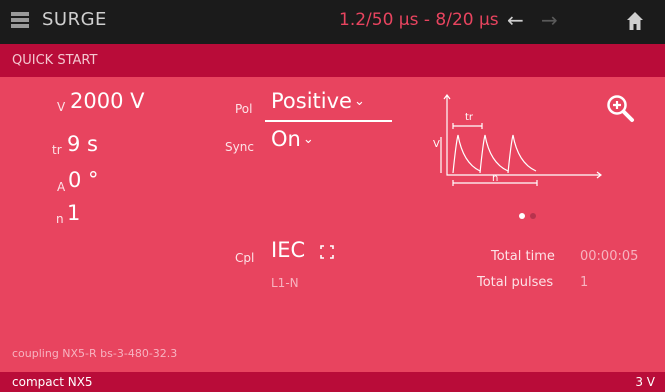  What do you see at coordinates (52, 382) in the screenshot?
I see `device-name: compact NX5` at bounding box center [52, 382].